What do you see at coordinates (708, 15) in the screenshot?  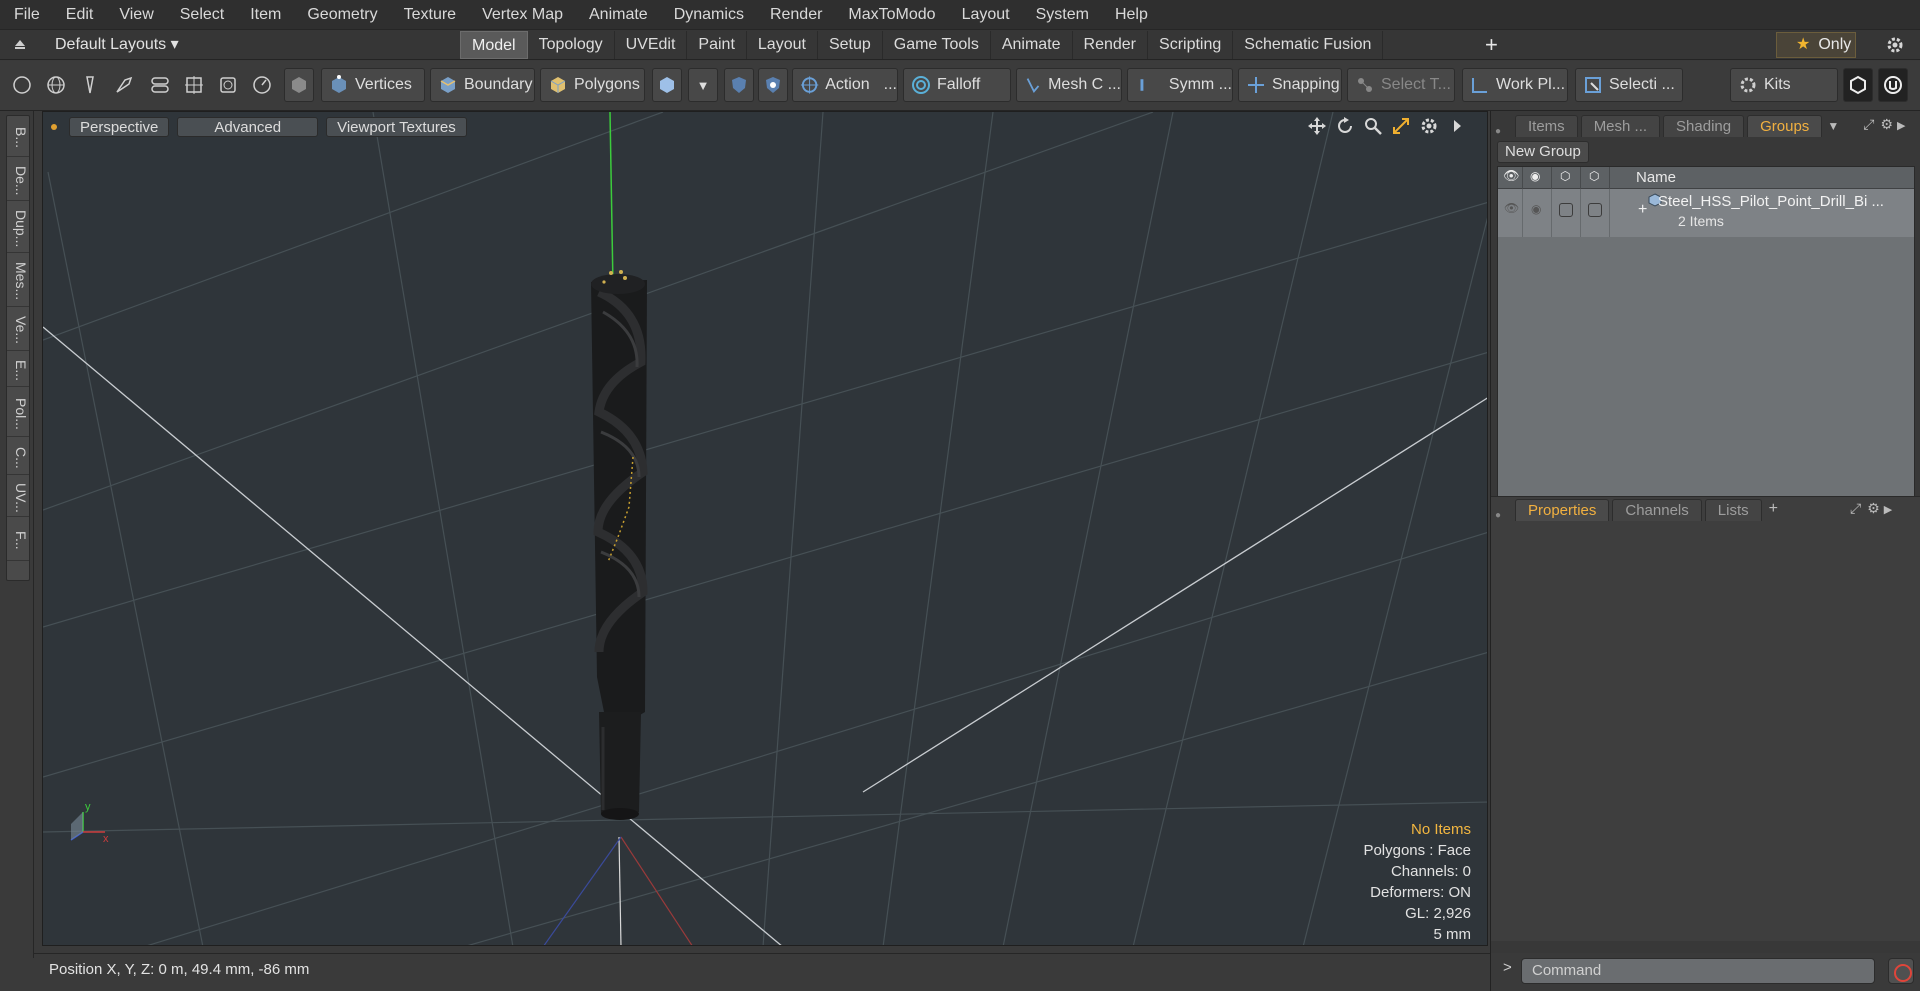 I see `menu-dynamics: Dynamics` at bounding box center [708, 15].